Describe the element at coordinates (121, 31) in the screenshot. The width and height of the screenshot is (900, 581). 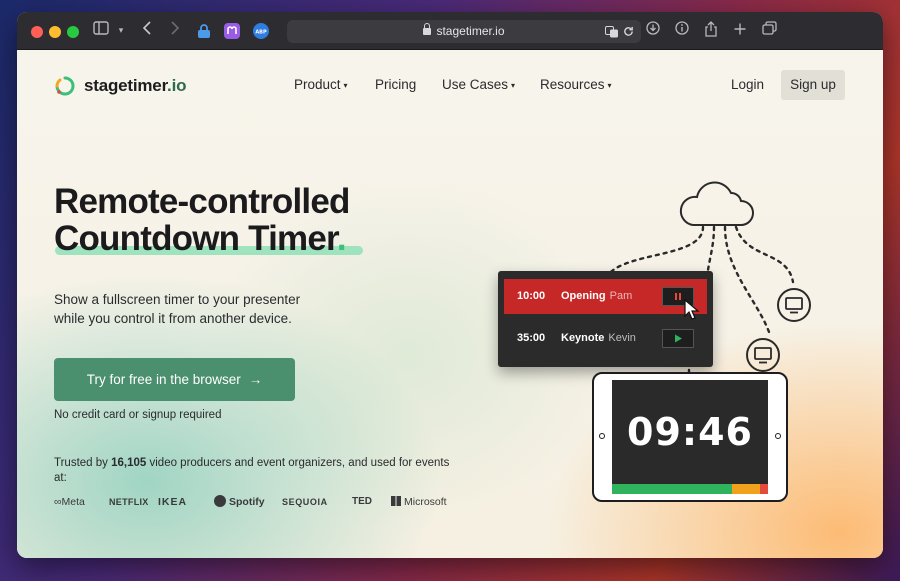
I see `chevron-down-icon: ▾` at that location.